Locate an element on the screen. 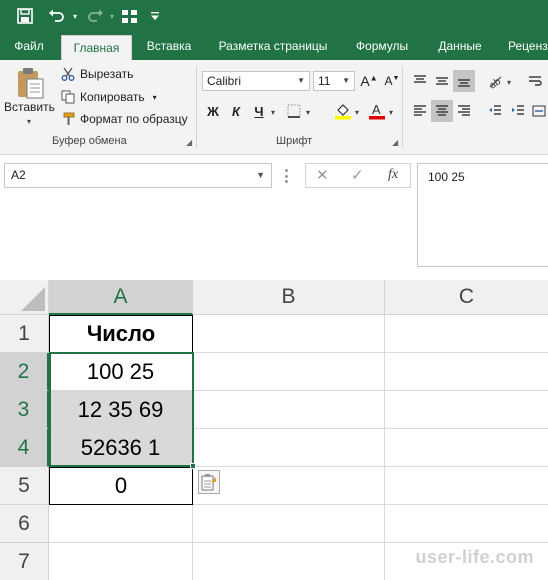  save-icon is located at coordinates (25, 16).